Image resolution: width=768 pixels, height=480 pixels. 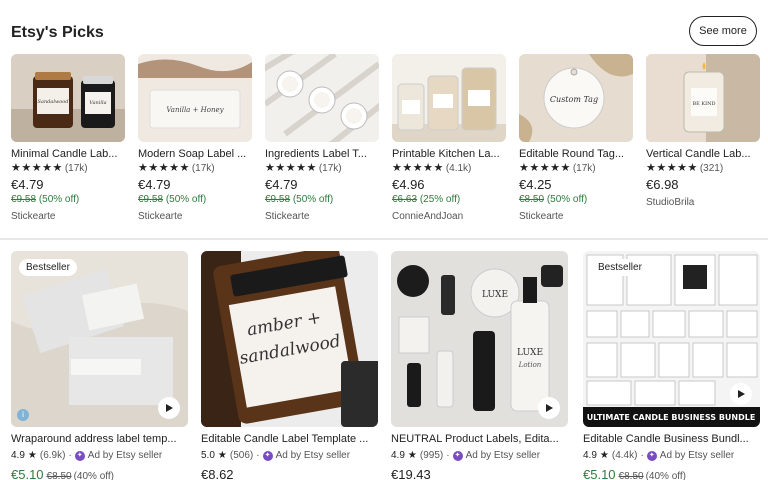 I want to click on svg-text: Custom Tag, so click(x=574, y=99).